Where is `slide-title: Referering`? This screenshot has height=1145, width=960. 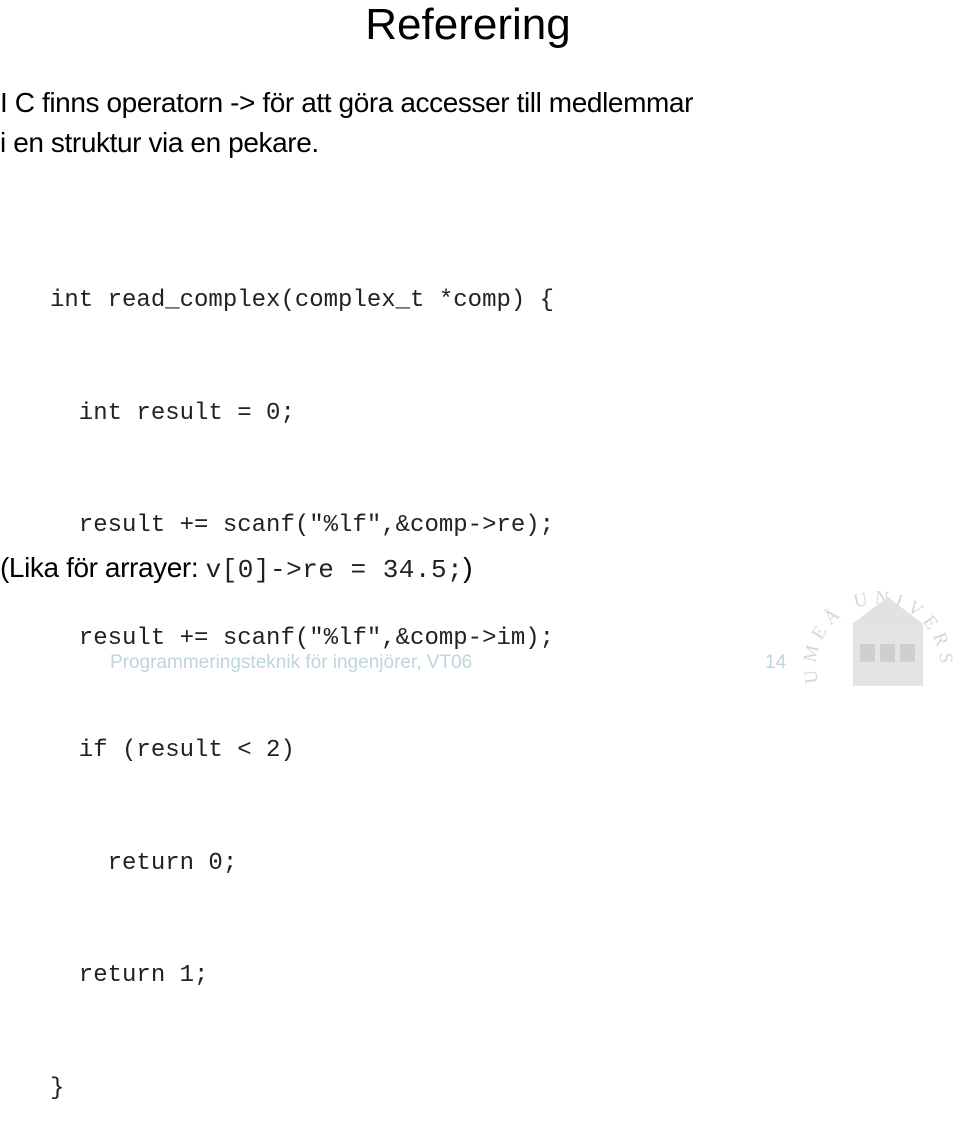 slide-title: Referering is located at coordinates (480, 25).